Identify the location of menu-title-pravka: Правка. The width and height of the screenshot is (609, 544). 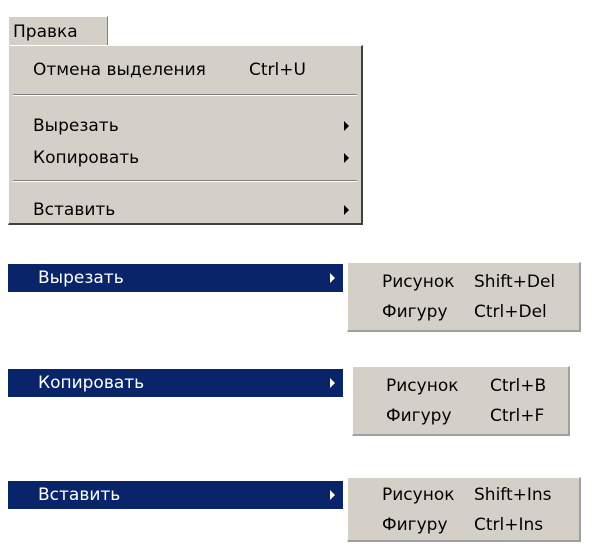
(58, 31).